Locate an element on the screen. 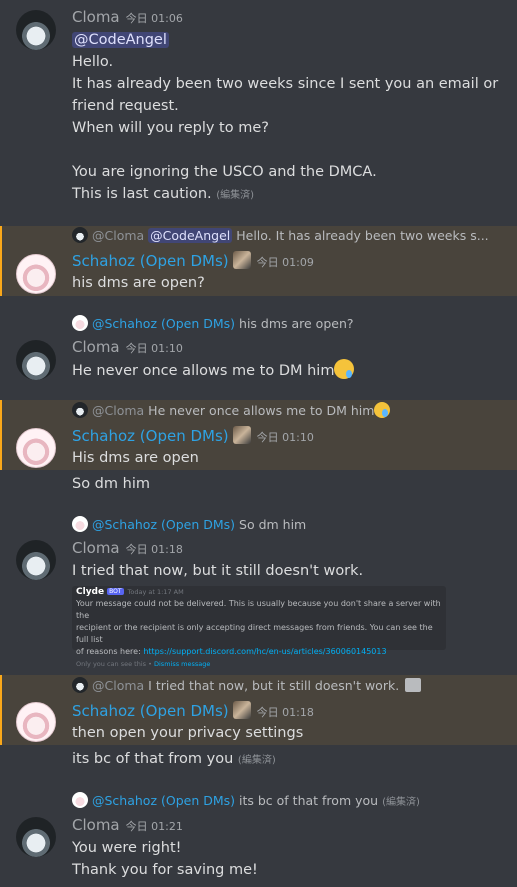 The height and width of the screenshot is (887, 517). author-name: Cloma 今日 01:10 is located at coordinates (127, 347).